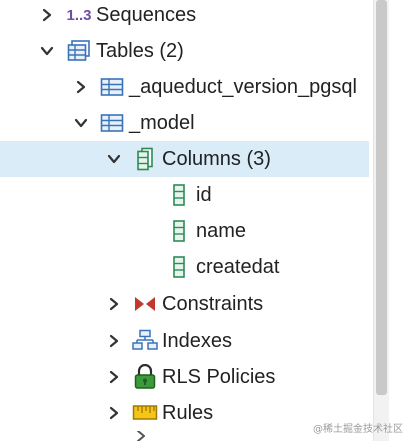 The image size is (415, 441). What do you see at coordinates (145, 304) in the screenshot?
I see `constraints-icon` at bounding box center [145, 304].